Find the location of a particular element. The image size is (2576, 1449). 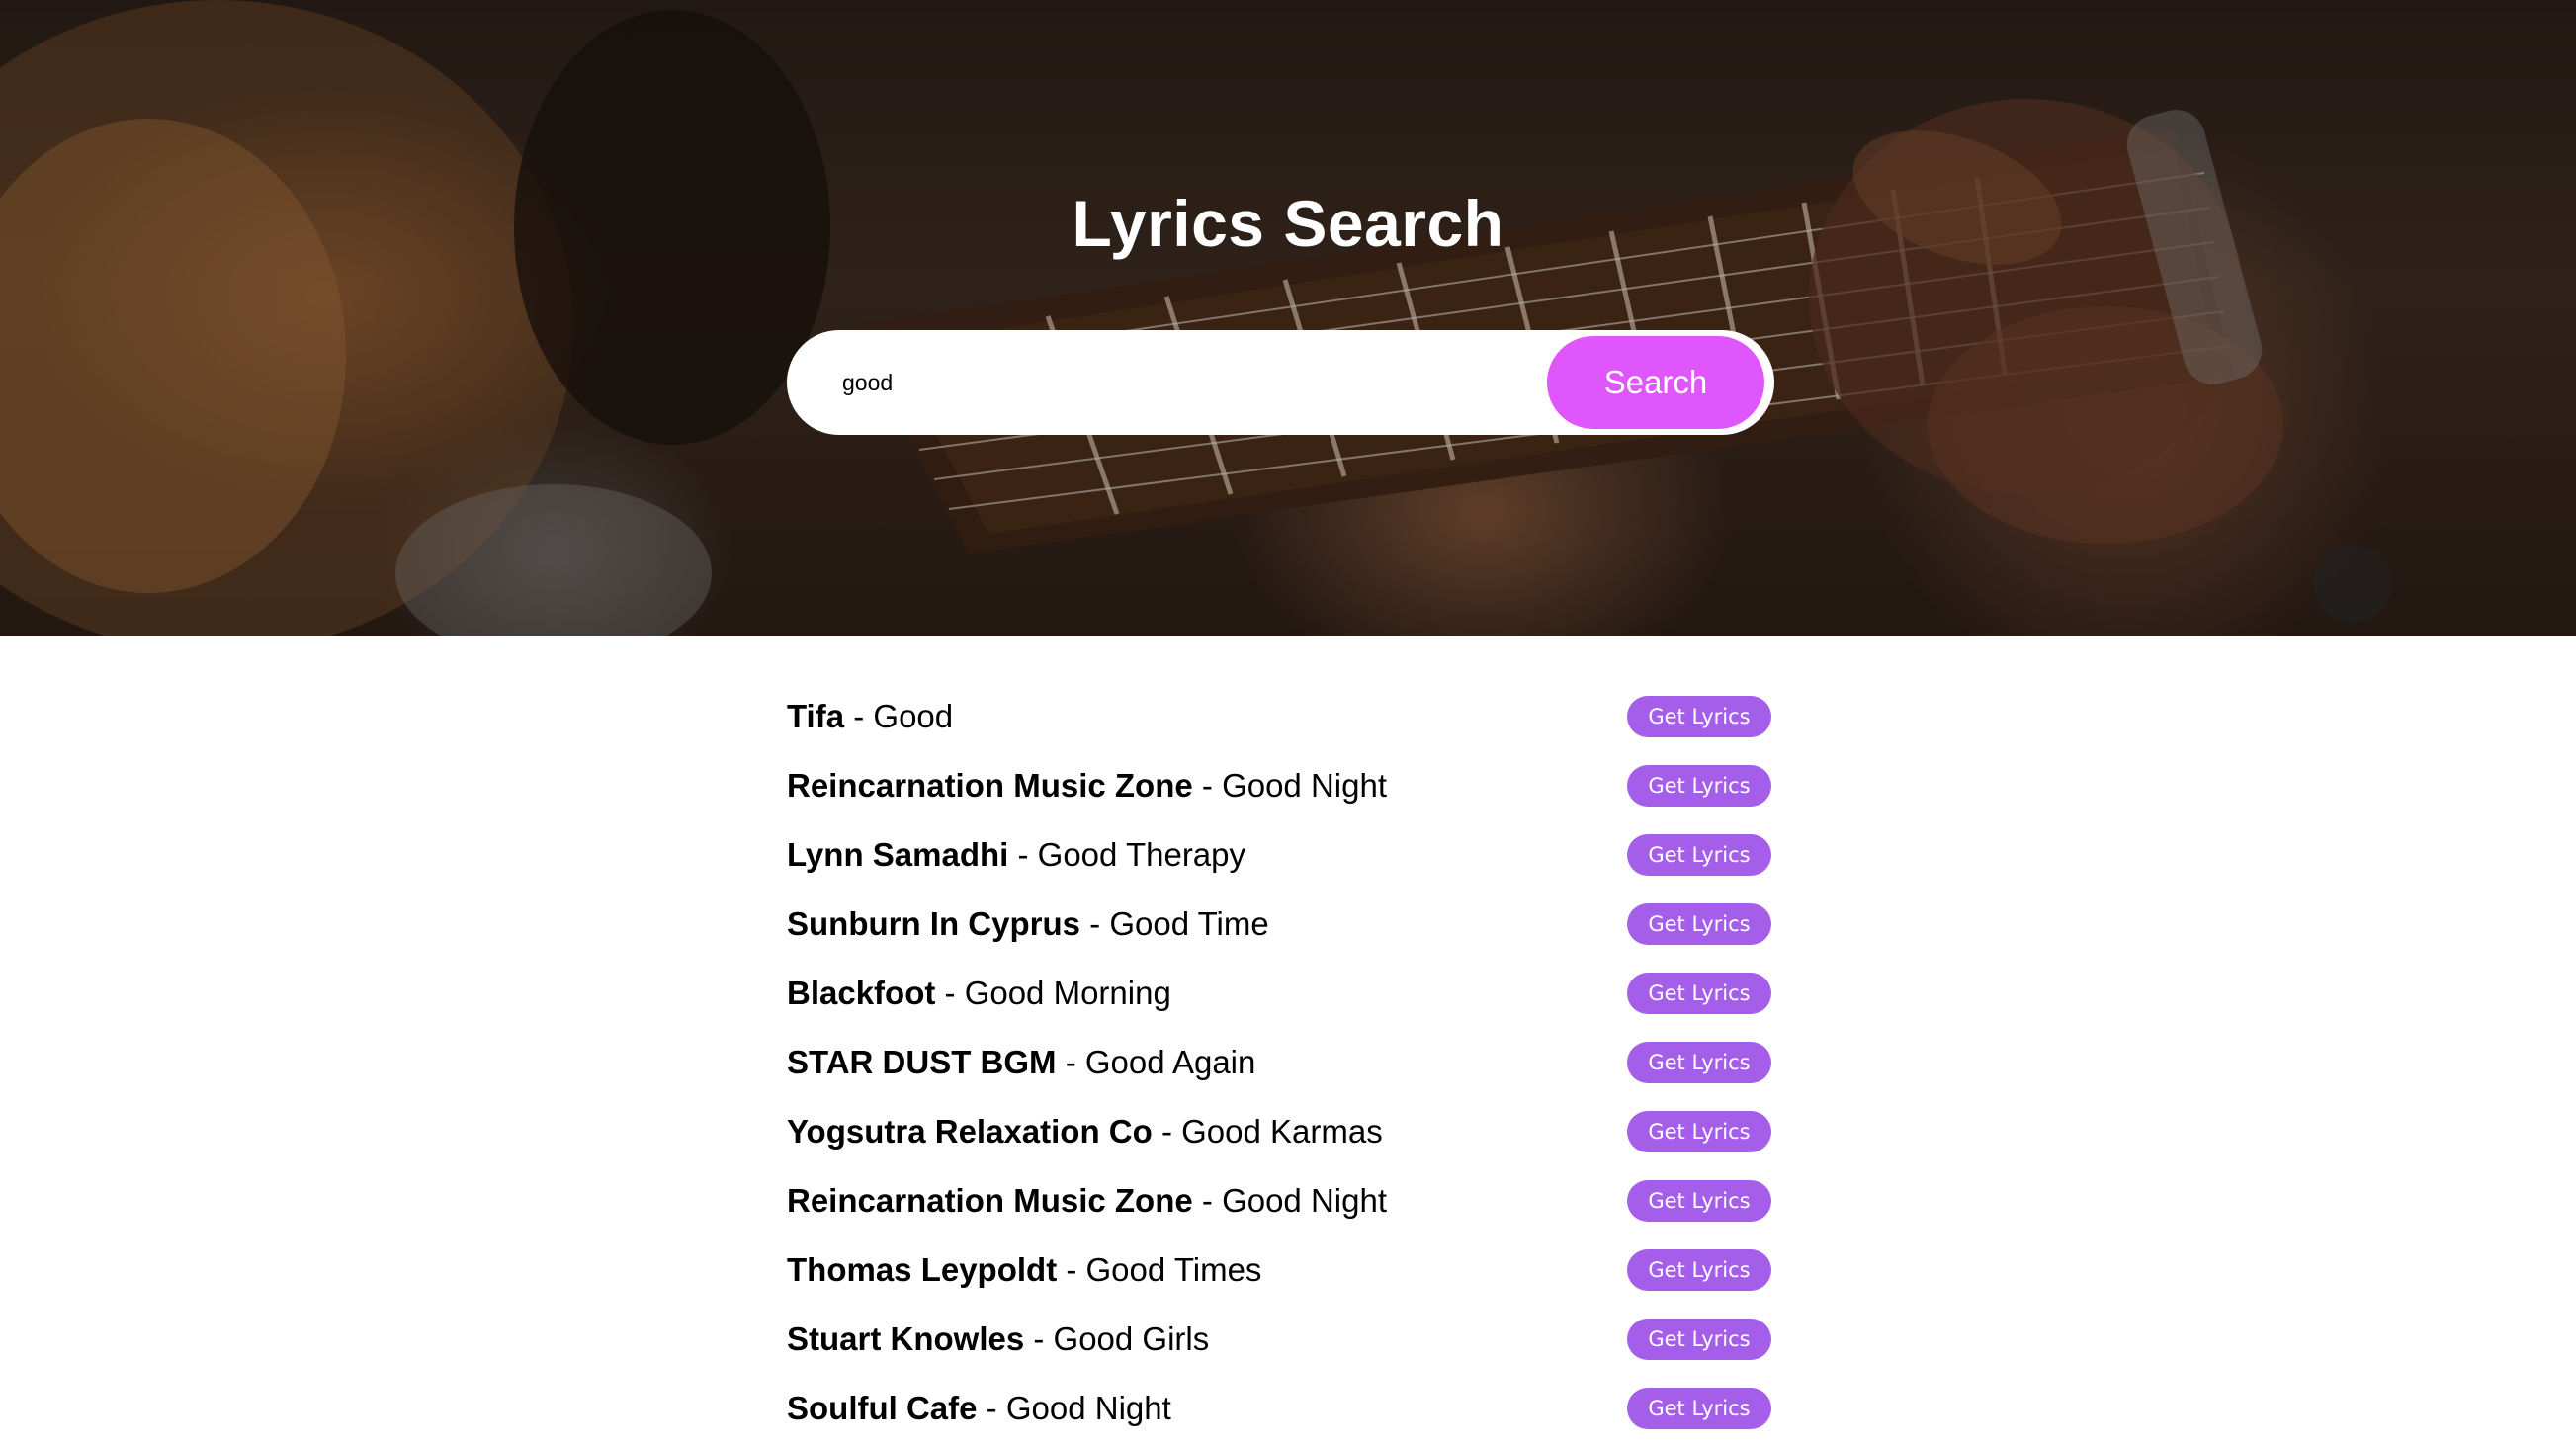

song-title: Good Again is located at coordinates (1170, 1062).